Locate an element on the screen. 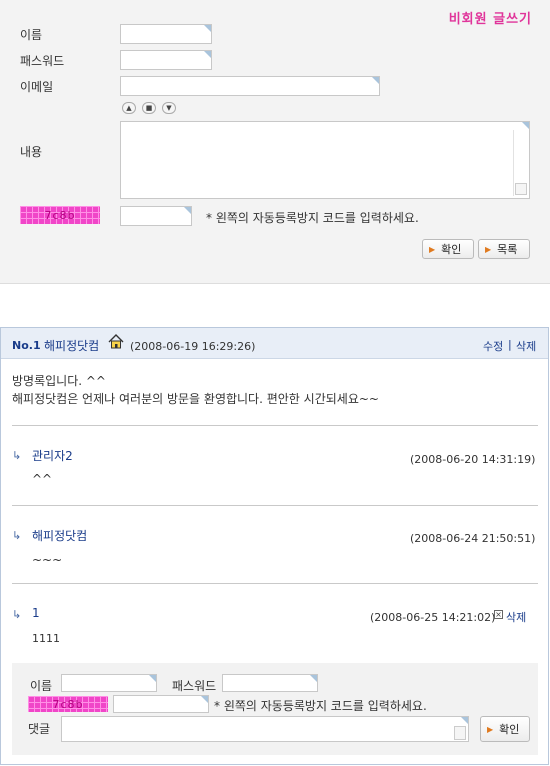  entry-number: No.1 is located at coordinates (26, 345).